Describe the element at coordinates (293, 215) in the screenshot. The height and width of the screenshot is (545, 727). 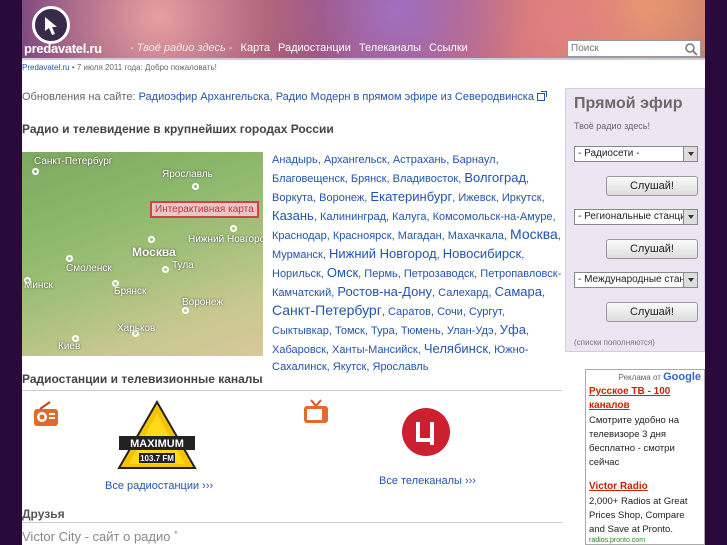
I see `city-link: Казань` at that location.